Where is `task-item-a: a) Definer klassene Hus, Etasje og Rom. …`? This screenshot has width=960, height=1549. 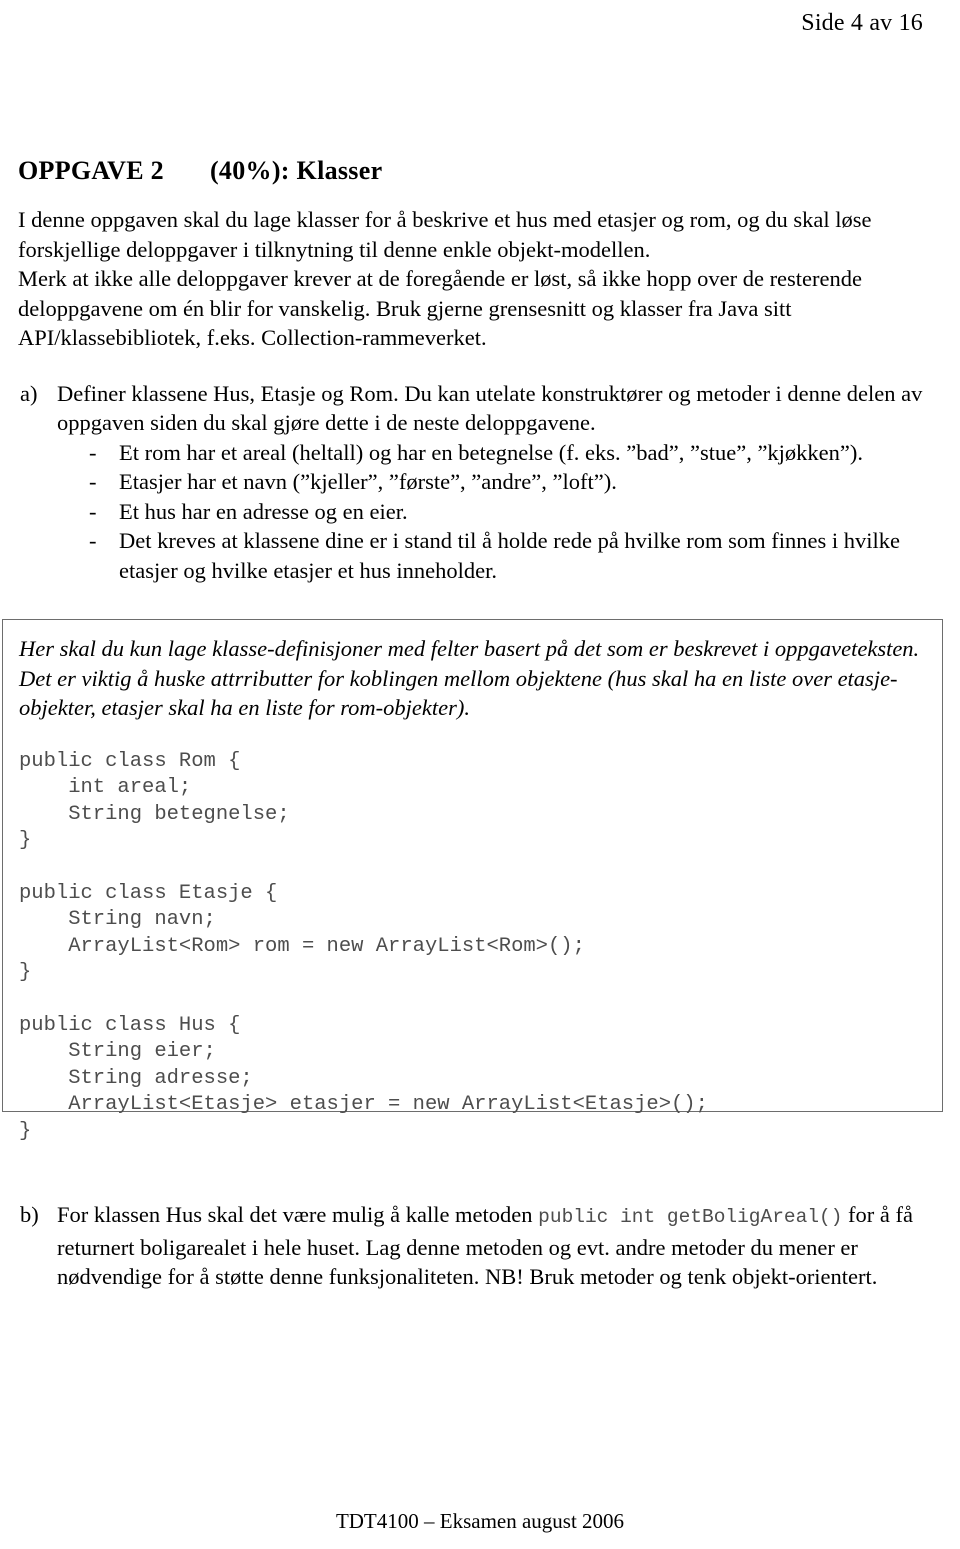
task-item-a: a) Definer klassene Hus, Etasje og Rom. … is located at coordinates (481, 482).